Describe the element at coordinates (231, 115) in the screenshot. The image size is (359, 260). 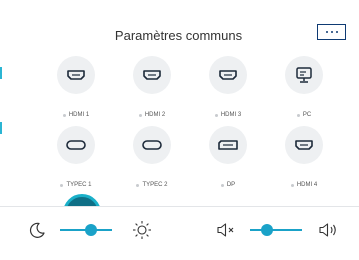
I see `source-label: HDMI 3` at that location.